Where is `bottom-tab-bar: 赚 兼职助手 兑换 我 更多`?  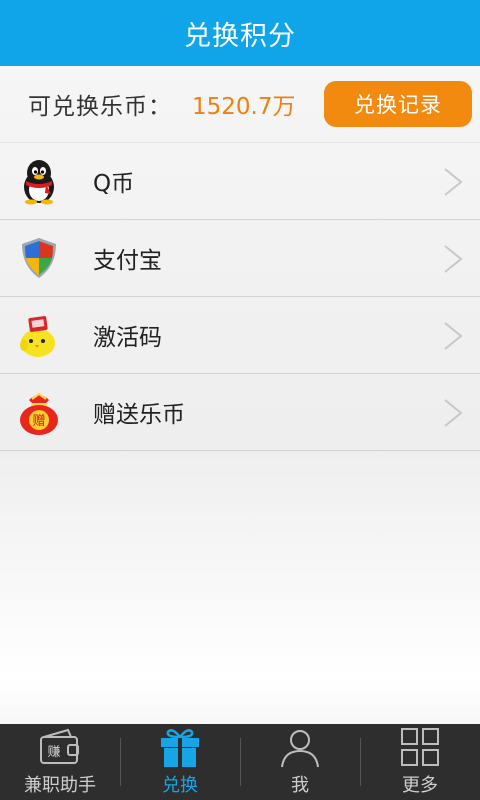 bottom-tab-bar: 赚 兼职助手 兑换 我 更多 is located at coordinates (240, 762).